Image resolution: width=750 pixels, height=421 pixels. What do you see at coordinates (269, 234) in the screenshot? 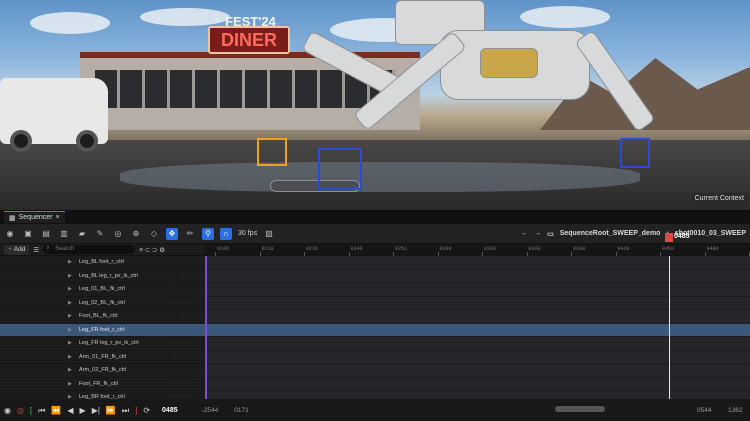
I see `curve-editor-icon: ▧` at bounding box center [269, 234].